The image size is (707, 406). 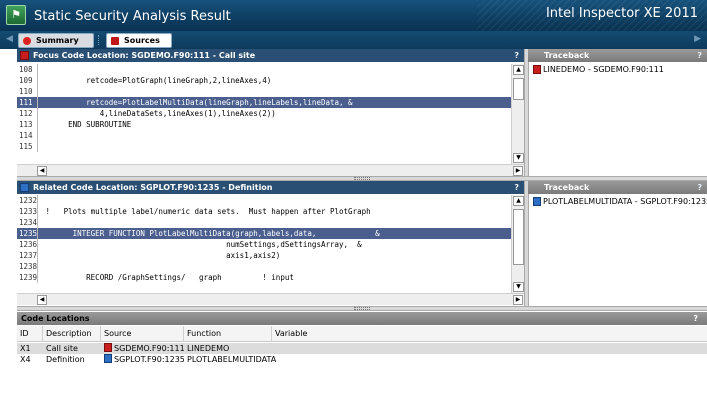 I want to click on cell-description: Definition, so click(x=65, y=359).